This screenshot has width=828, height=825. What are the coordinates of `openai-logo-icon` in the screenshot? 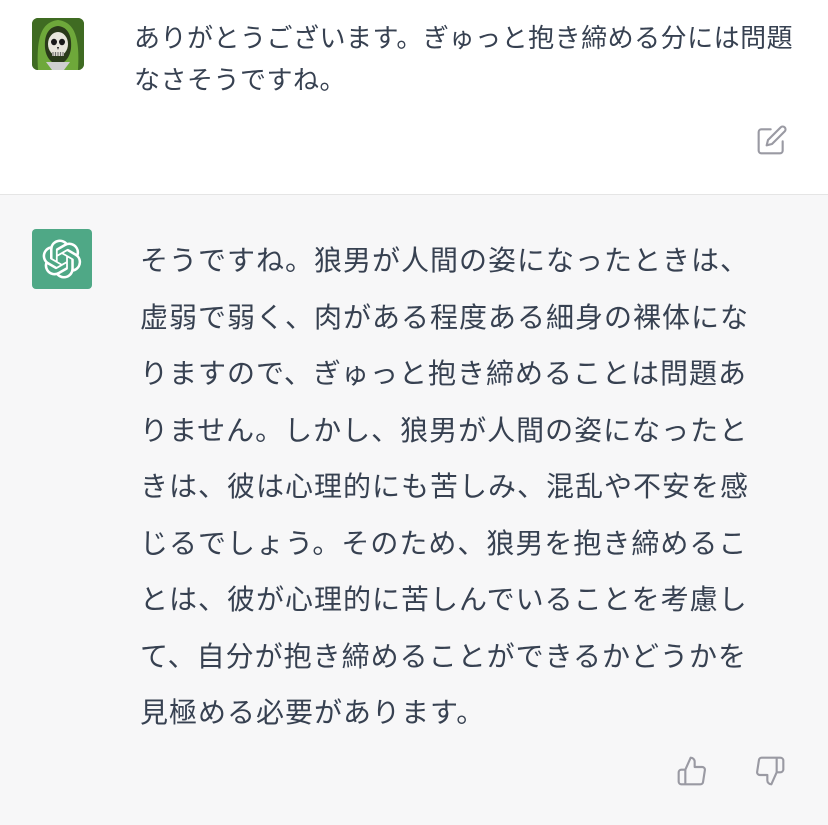 It's located at (62, 259).